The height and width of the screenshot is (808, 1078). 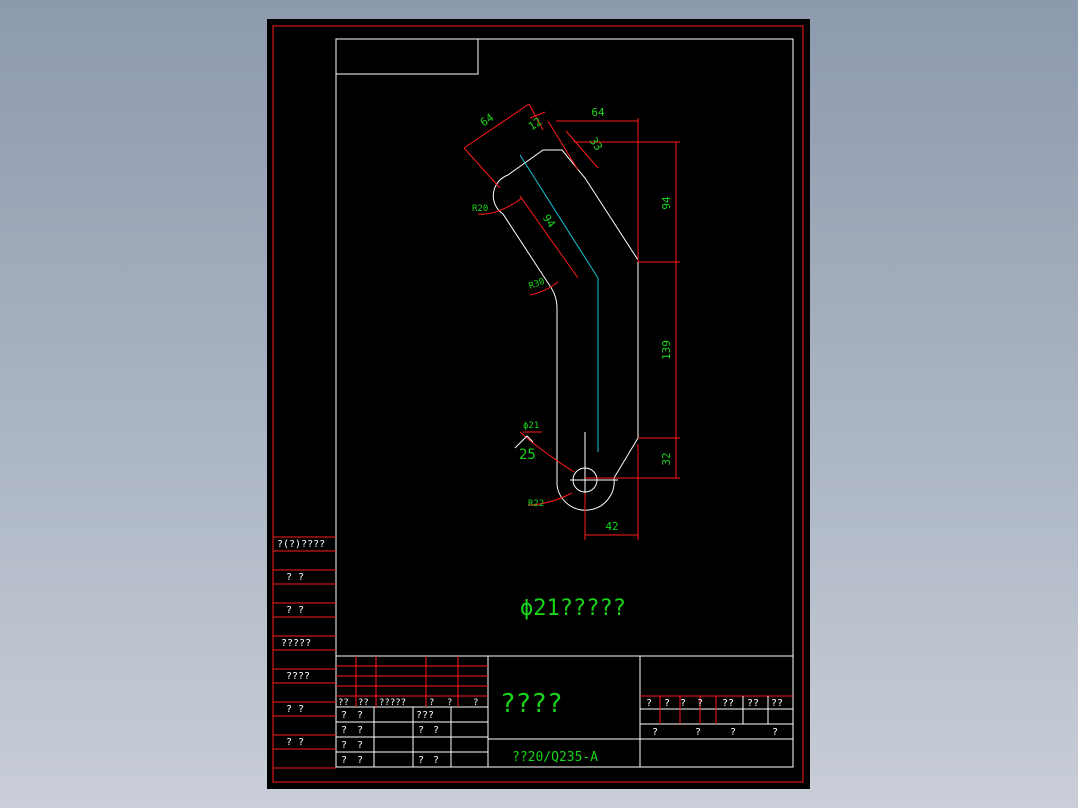 What do you see at coordinates (425, 715) in the screenshot?
I see `signoff-r1-c3: ???` at bounding box center [425, 715].